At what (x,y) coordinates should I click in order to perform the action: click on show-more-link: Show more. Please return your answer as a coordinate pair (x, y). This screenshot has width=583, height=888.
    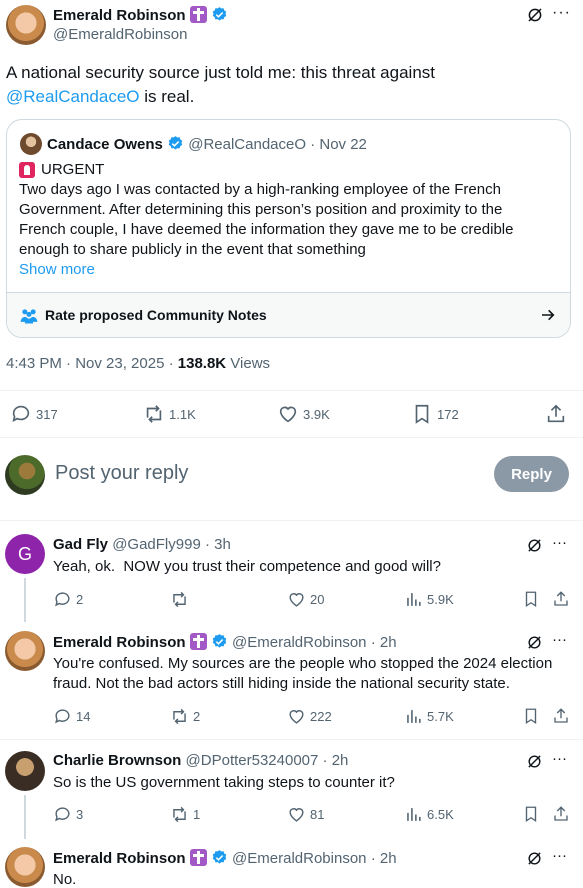
    Looking at the image, I should click on (57, 269).